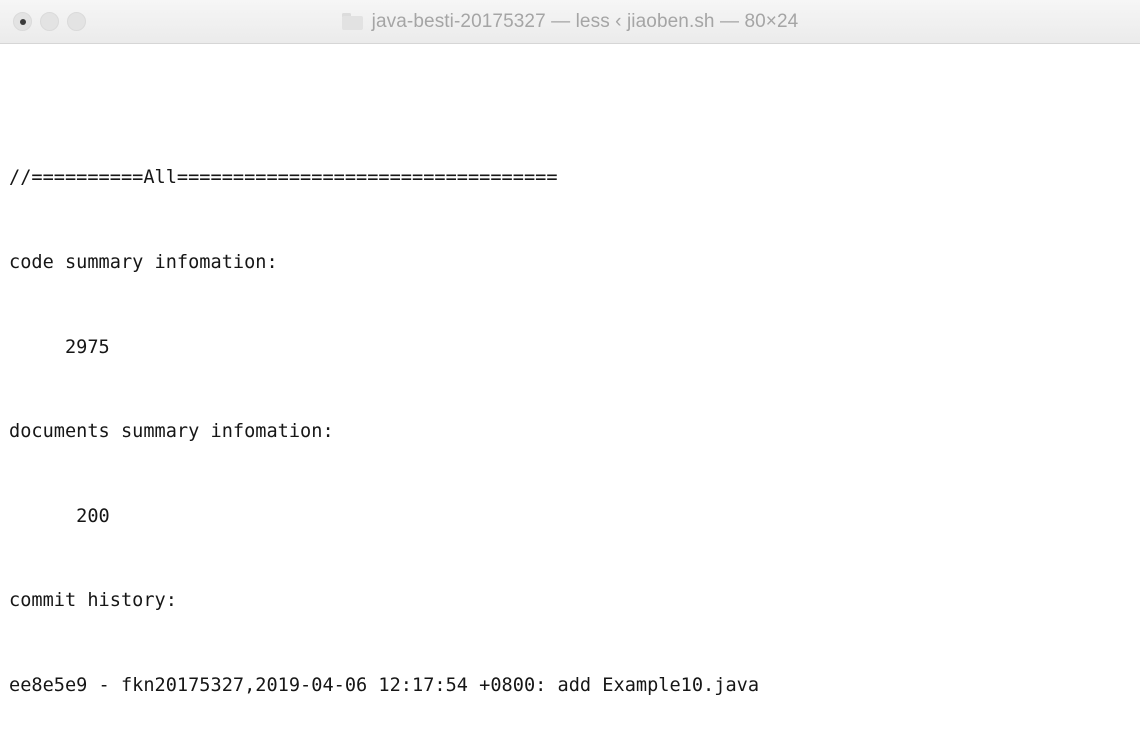  I want to click on terminal-line: commit history:, so click(93, 601).